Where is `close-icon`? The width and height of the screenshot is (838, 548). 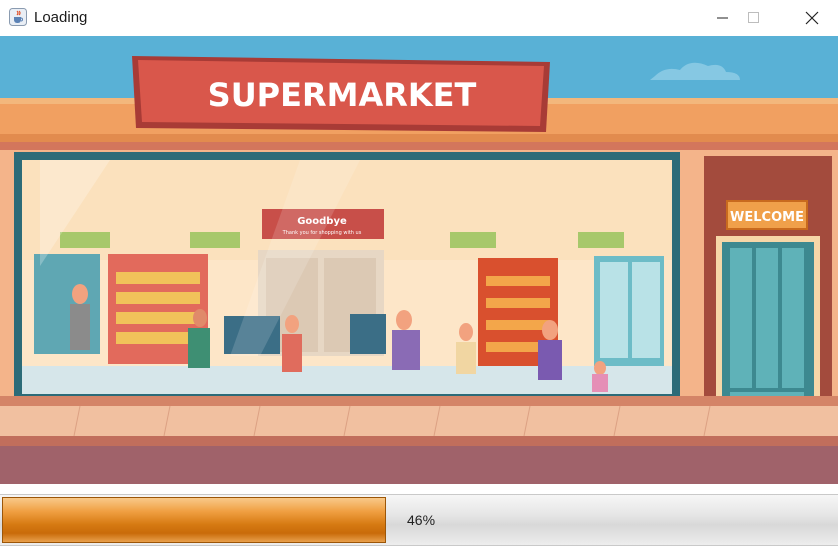
close-icon is located at coordinates (812, 18).